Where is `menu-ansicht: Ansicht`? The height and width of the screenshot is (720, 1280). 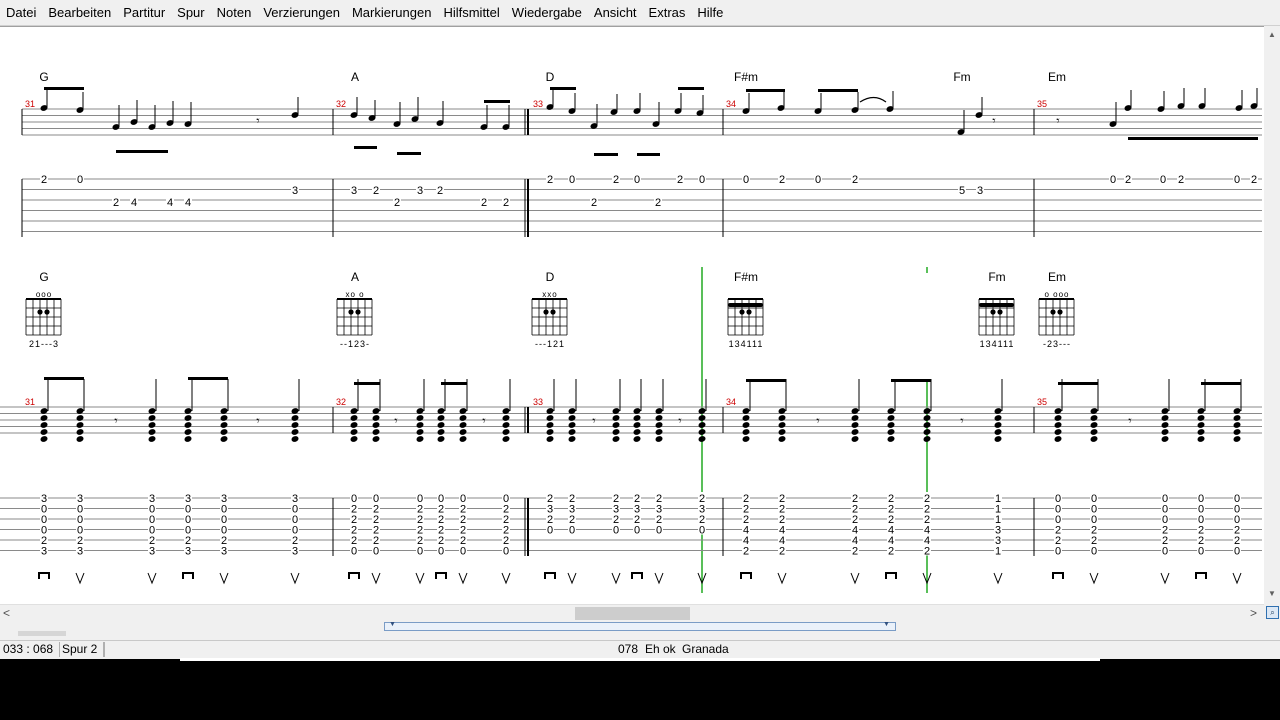 menu-ansicht: Ansicht is located at coordinates (615, 12).